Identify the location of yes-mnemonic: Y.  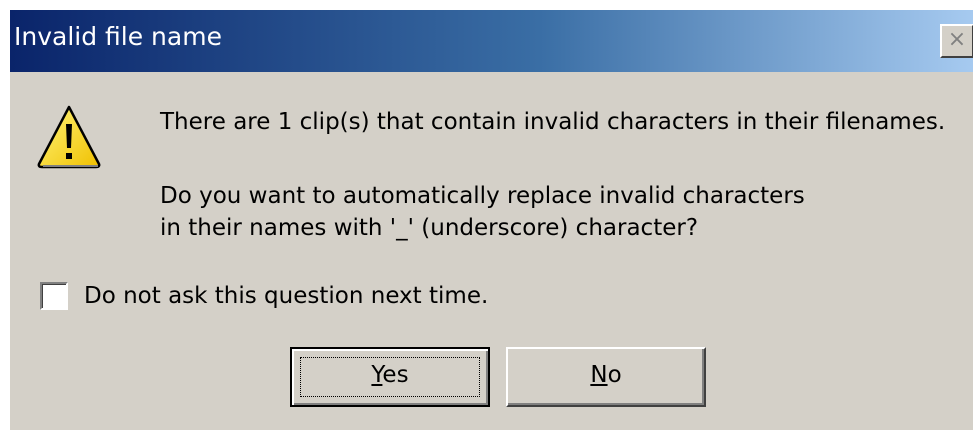
(377, 375).